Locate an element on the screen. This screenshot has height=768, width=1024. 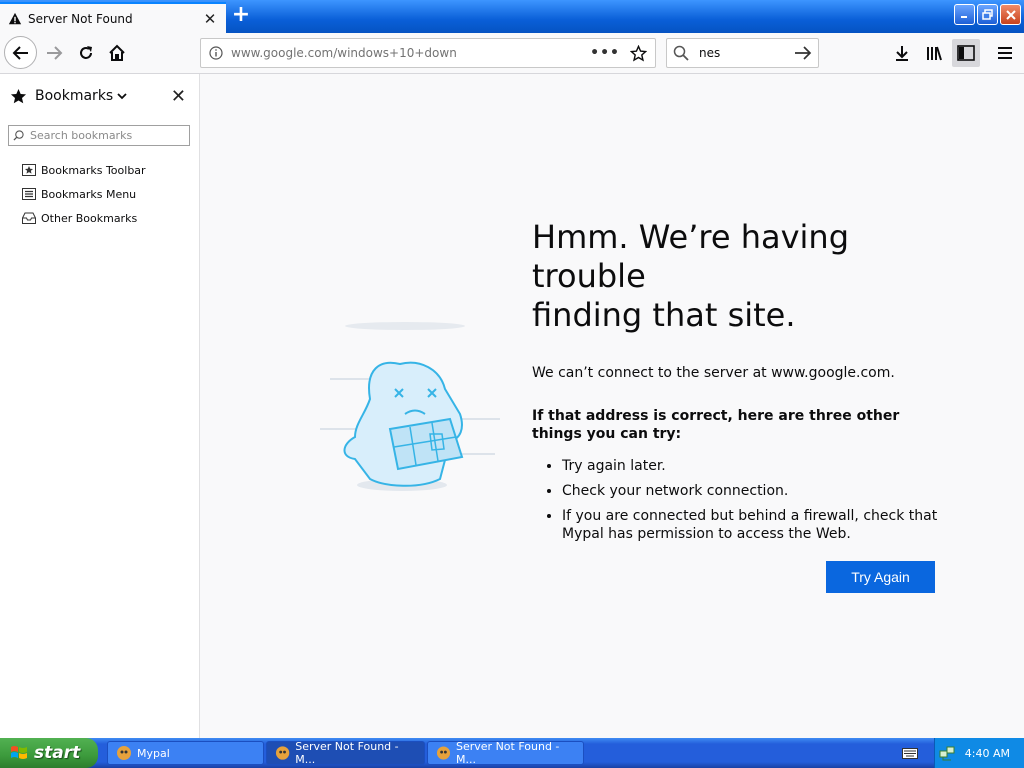
navigation-toolbar: www.google.com/windows+10+down ••• nes is located at coordinates (512, 53).